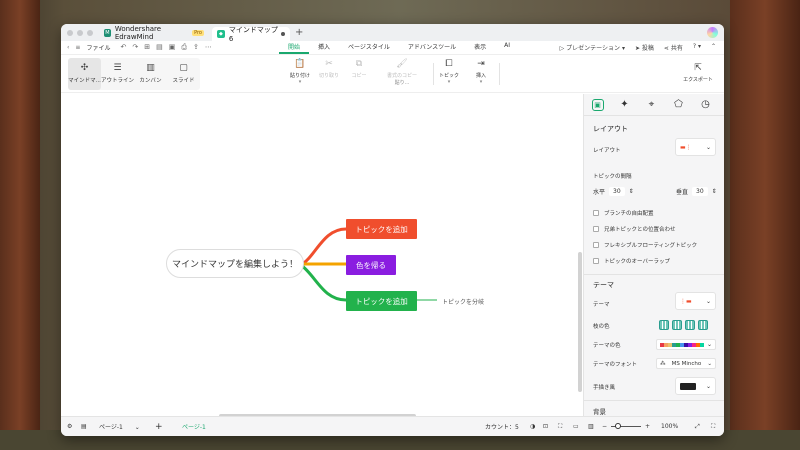  Describe the element at coordinates (77, 47) in the screenshot. I see `menu-icon: ≡` at that location.